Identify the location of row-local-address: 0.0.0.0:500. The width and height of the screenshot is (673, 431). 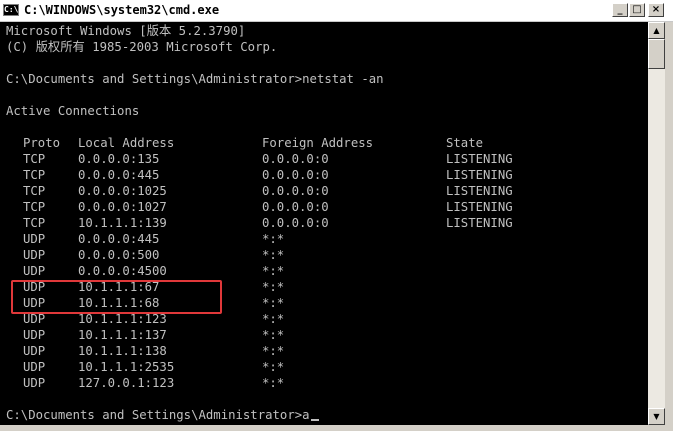
(119, 255).